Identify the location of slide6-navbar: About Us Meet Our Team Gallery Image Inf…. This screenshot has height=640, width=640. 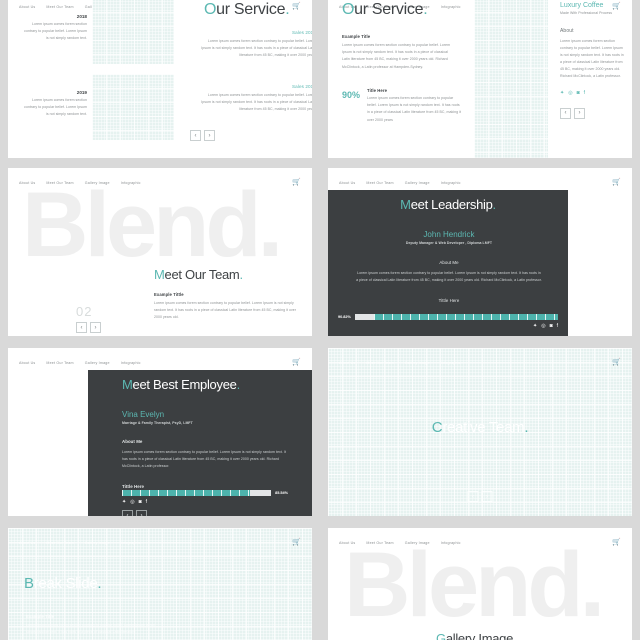
(480, 362).